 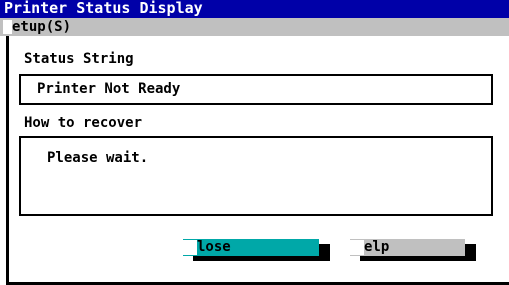 What do you see at coordinates (324, 250) in the screenshot?
I see `close-button-shadow-right` at bounding box center [324, 250].